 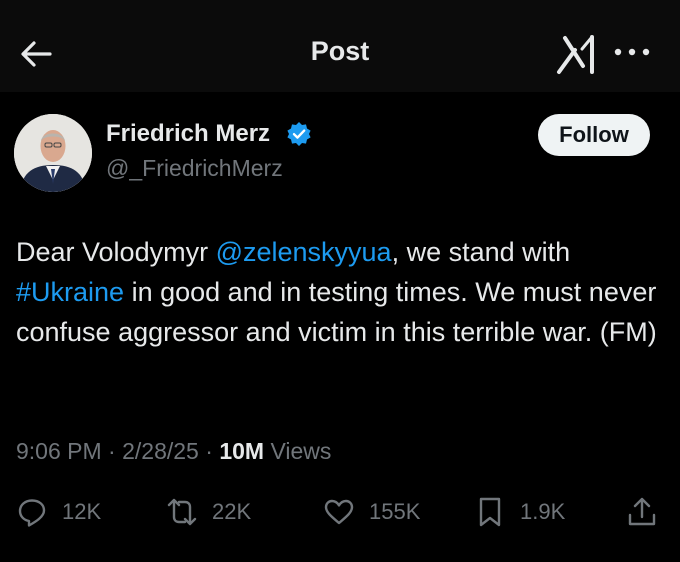 I want to click on verified-badge-icon, so click(x=299, y=134).